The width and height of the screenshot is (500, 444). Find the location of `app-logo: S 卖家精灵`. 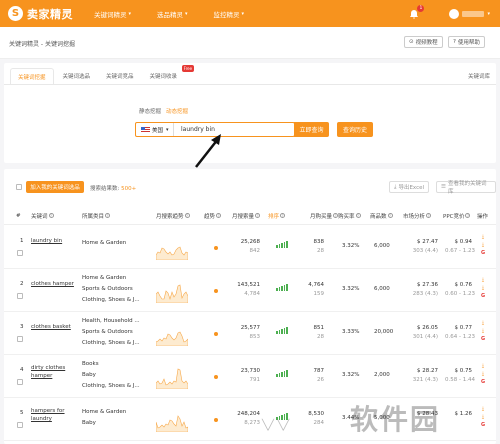

app-logo: S 卖家精灵 is located at coordinates (46, 14).